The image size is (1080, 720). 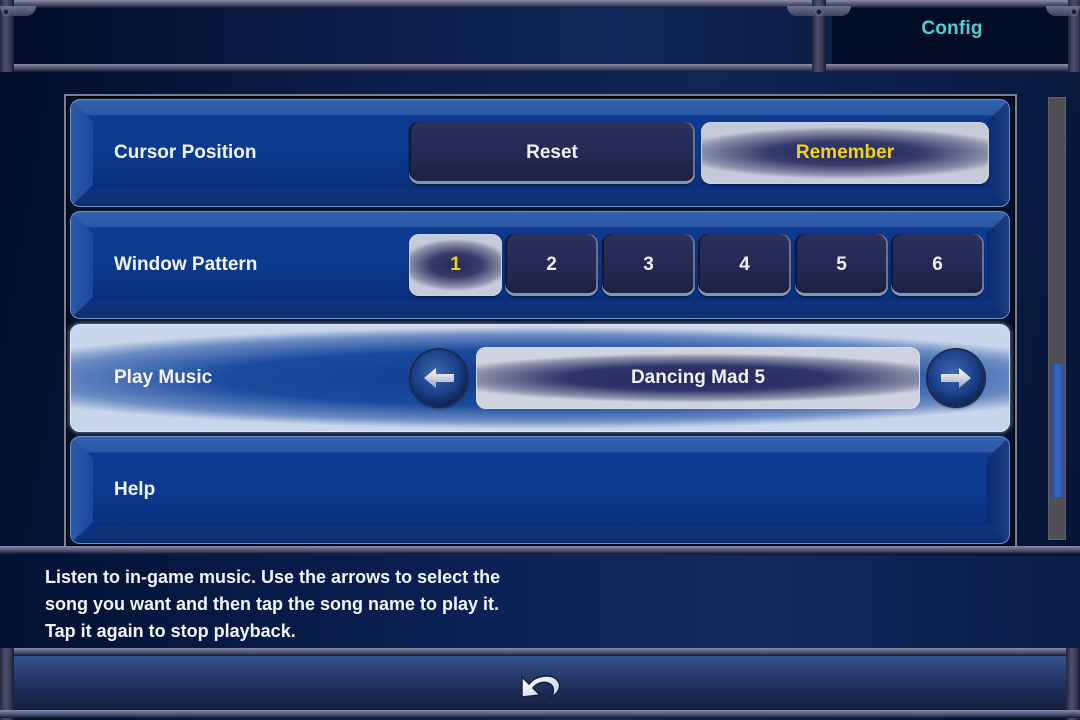 What do you see at coordinates (937, 265) in the screenshot?
I see `window-pattern-6-button: 6` at bounding box center [937, 265].